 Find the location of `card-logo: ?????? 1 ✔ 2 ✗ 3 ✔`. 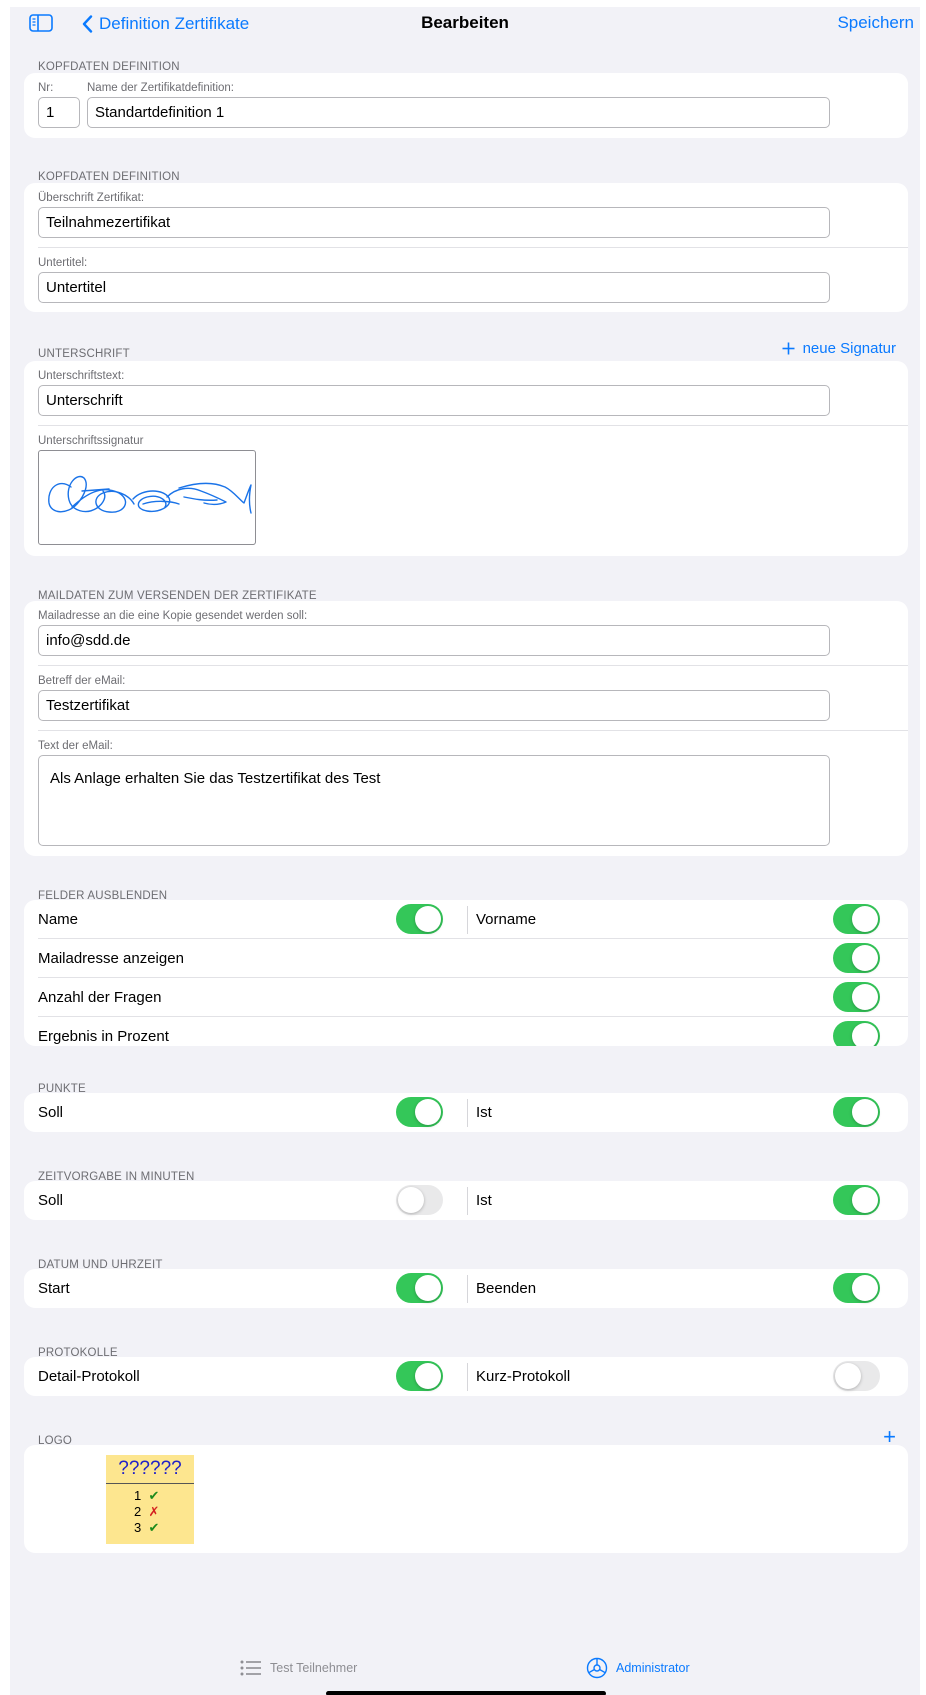

card-logo: ?????? 1 ✔ 2 ✗ 3 ✔ is located at coordinates (466, 1499).